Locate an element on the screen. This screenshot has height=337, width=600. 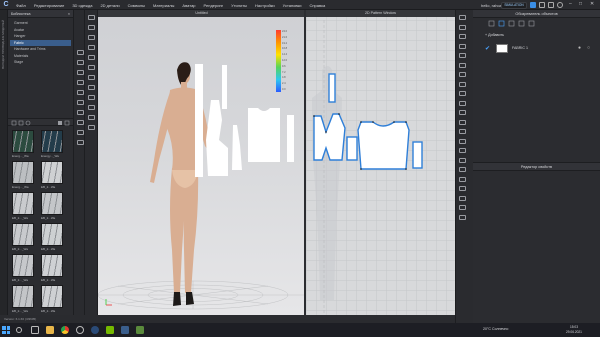
object-browser-tabs is located at coordinates (536, 24).